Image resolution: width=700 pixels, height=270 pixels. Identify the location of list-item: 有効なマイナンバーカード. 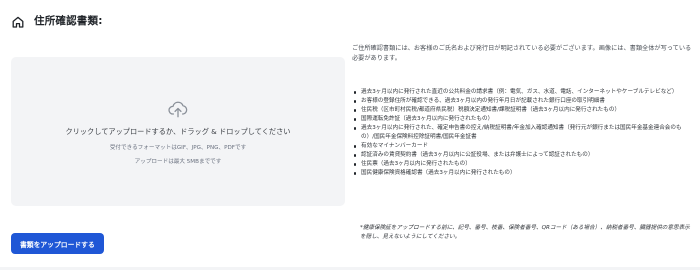
(523, 146).